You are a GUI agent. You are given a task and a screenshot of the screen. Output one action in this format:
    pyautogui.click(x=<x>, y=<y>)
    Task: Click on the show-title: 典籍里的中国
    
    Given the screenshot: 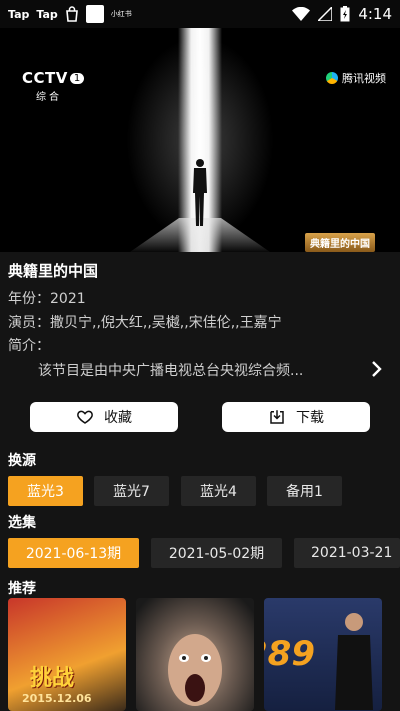 What is the action you would take?
    pyautogui.click(x=53, y=271)
    